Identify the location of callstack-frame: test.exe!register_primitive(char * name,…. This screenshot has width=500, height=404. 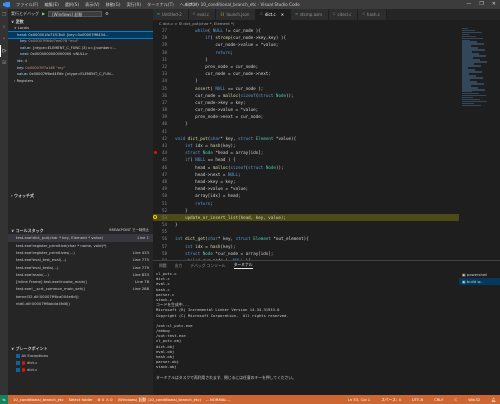
(80, 245).